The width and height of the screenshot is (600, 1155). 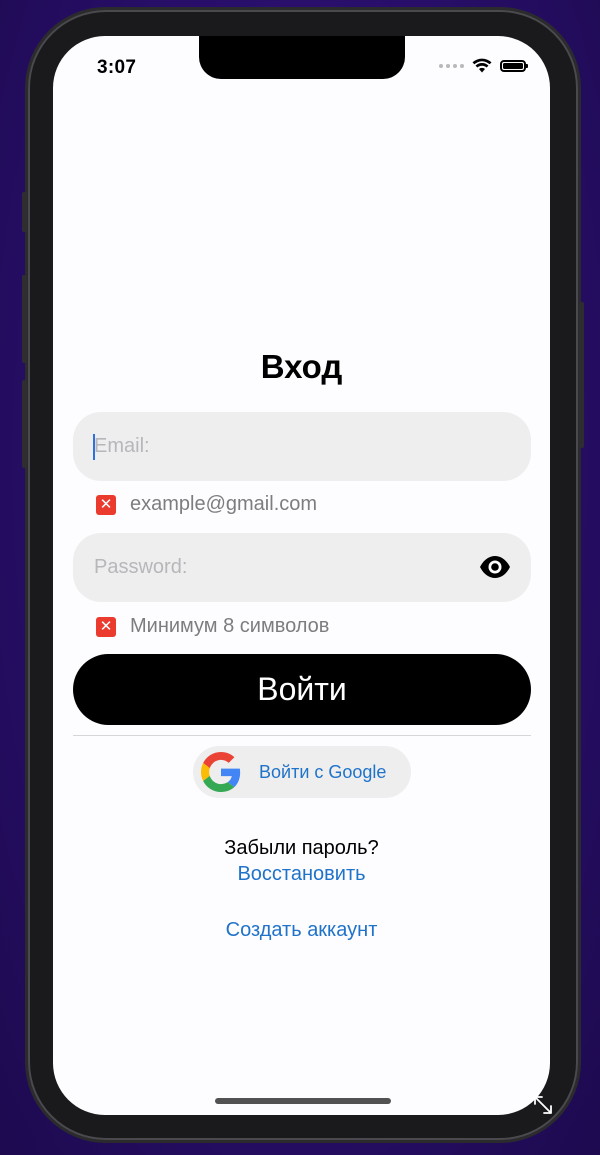 I want to click on status-icons, so click(x=483, y=65).